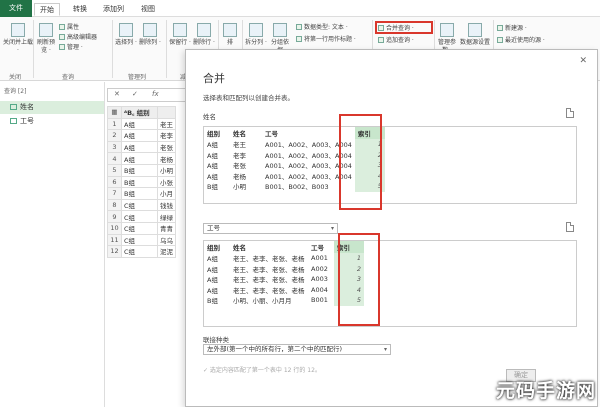  What do you see at coordinates (135, 94) in the screenshot?
I see `confirm-icon: ✓` at bounding box center [135, 94].